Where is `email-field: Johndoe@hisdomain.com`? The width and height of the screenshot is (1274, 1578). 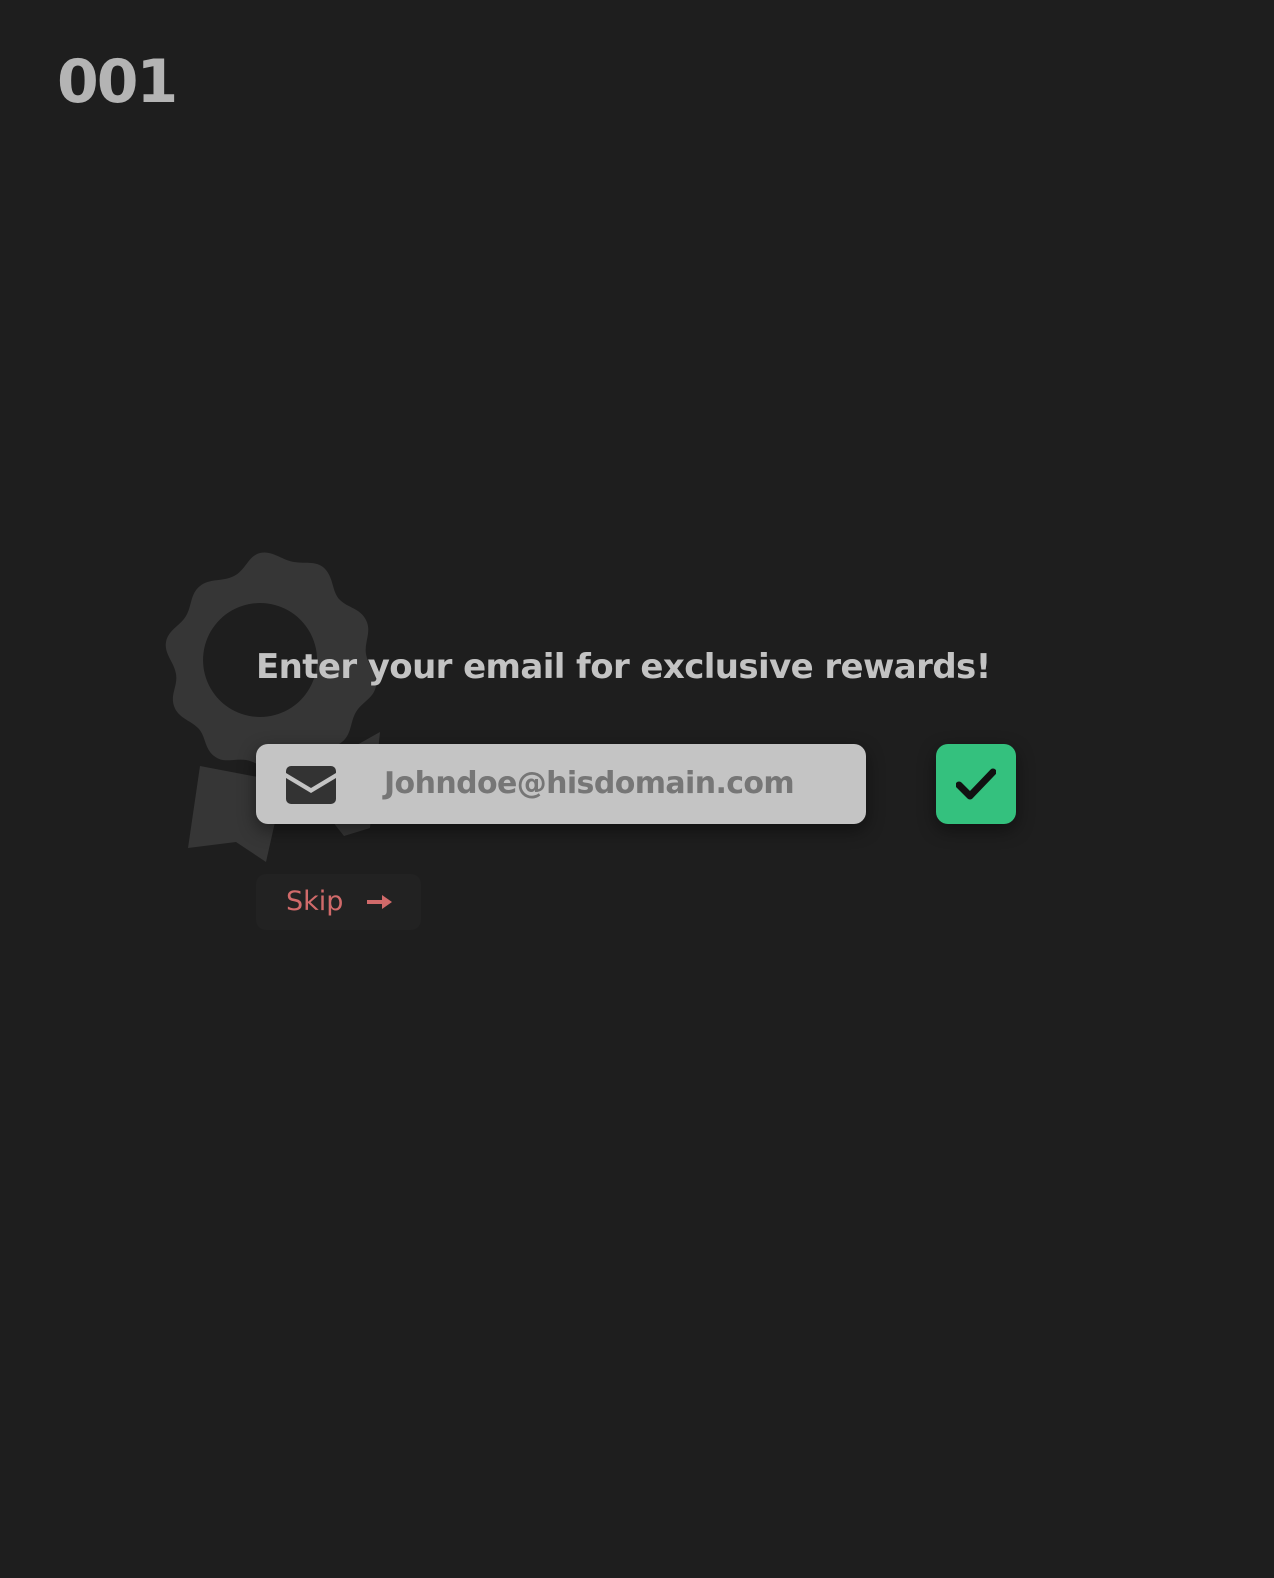 email-field: Johndoe@hisdomain.com is located at coordinates (561, 784).